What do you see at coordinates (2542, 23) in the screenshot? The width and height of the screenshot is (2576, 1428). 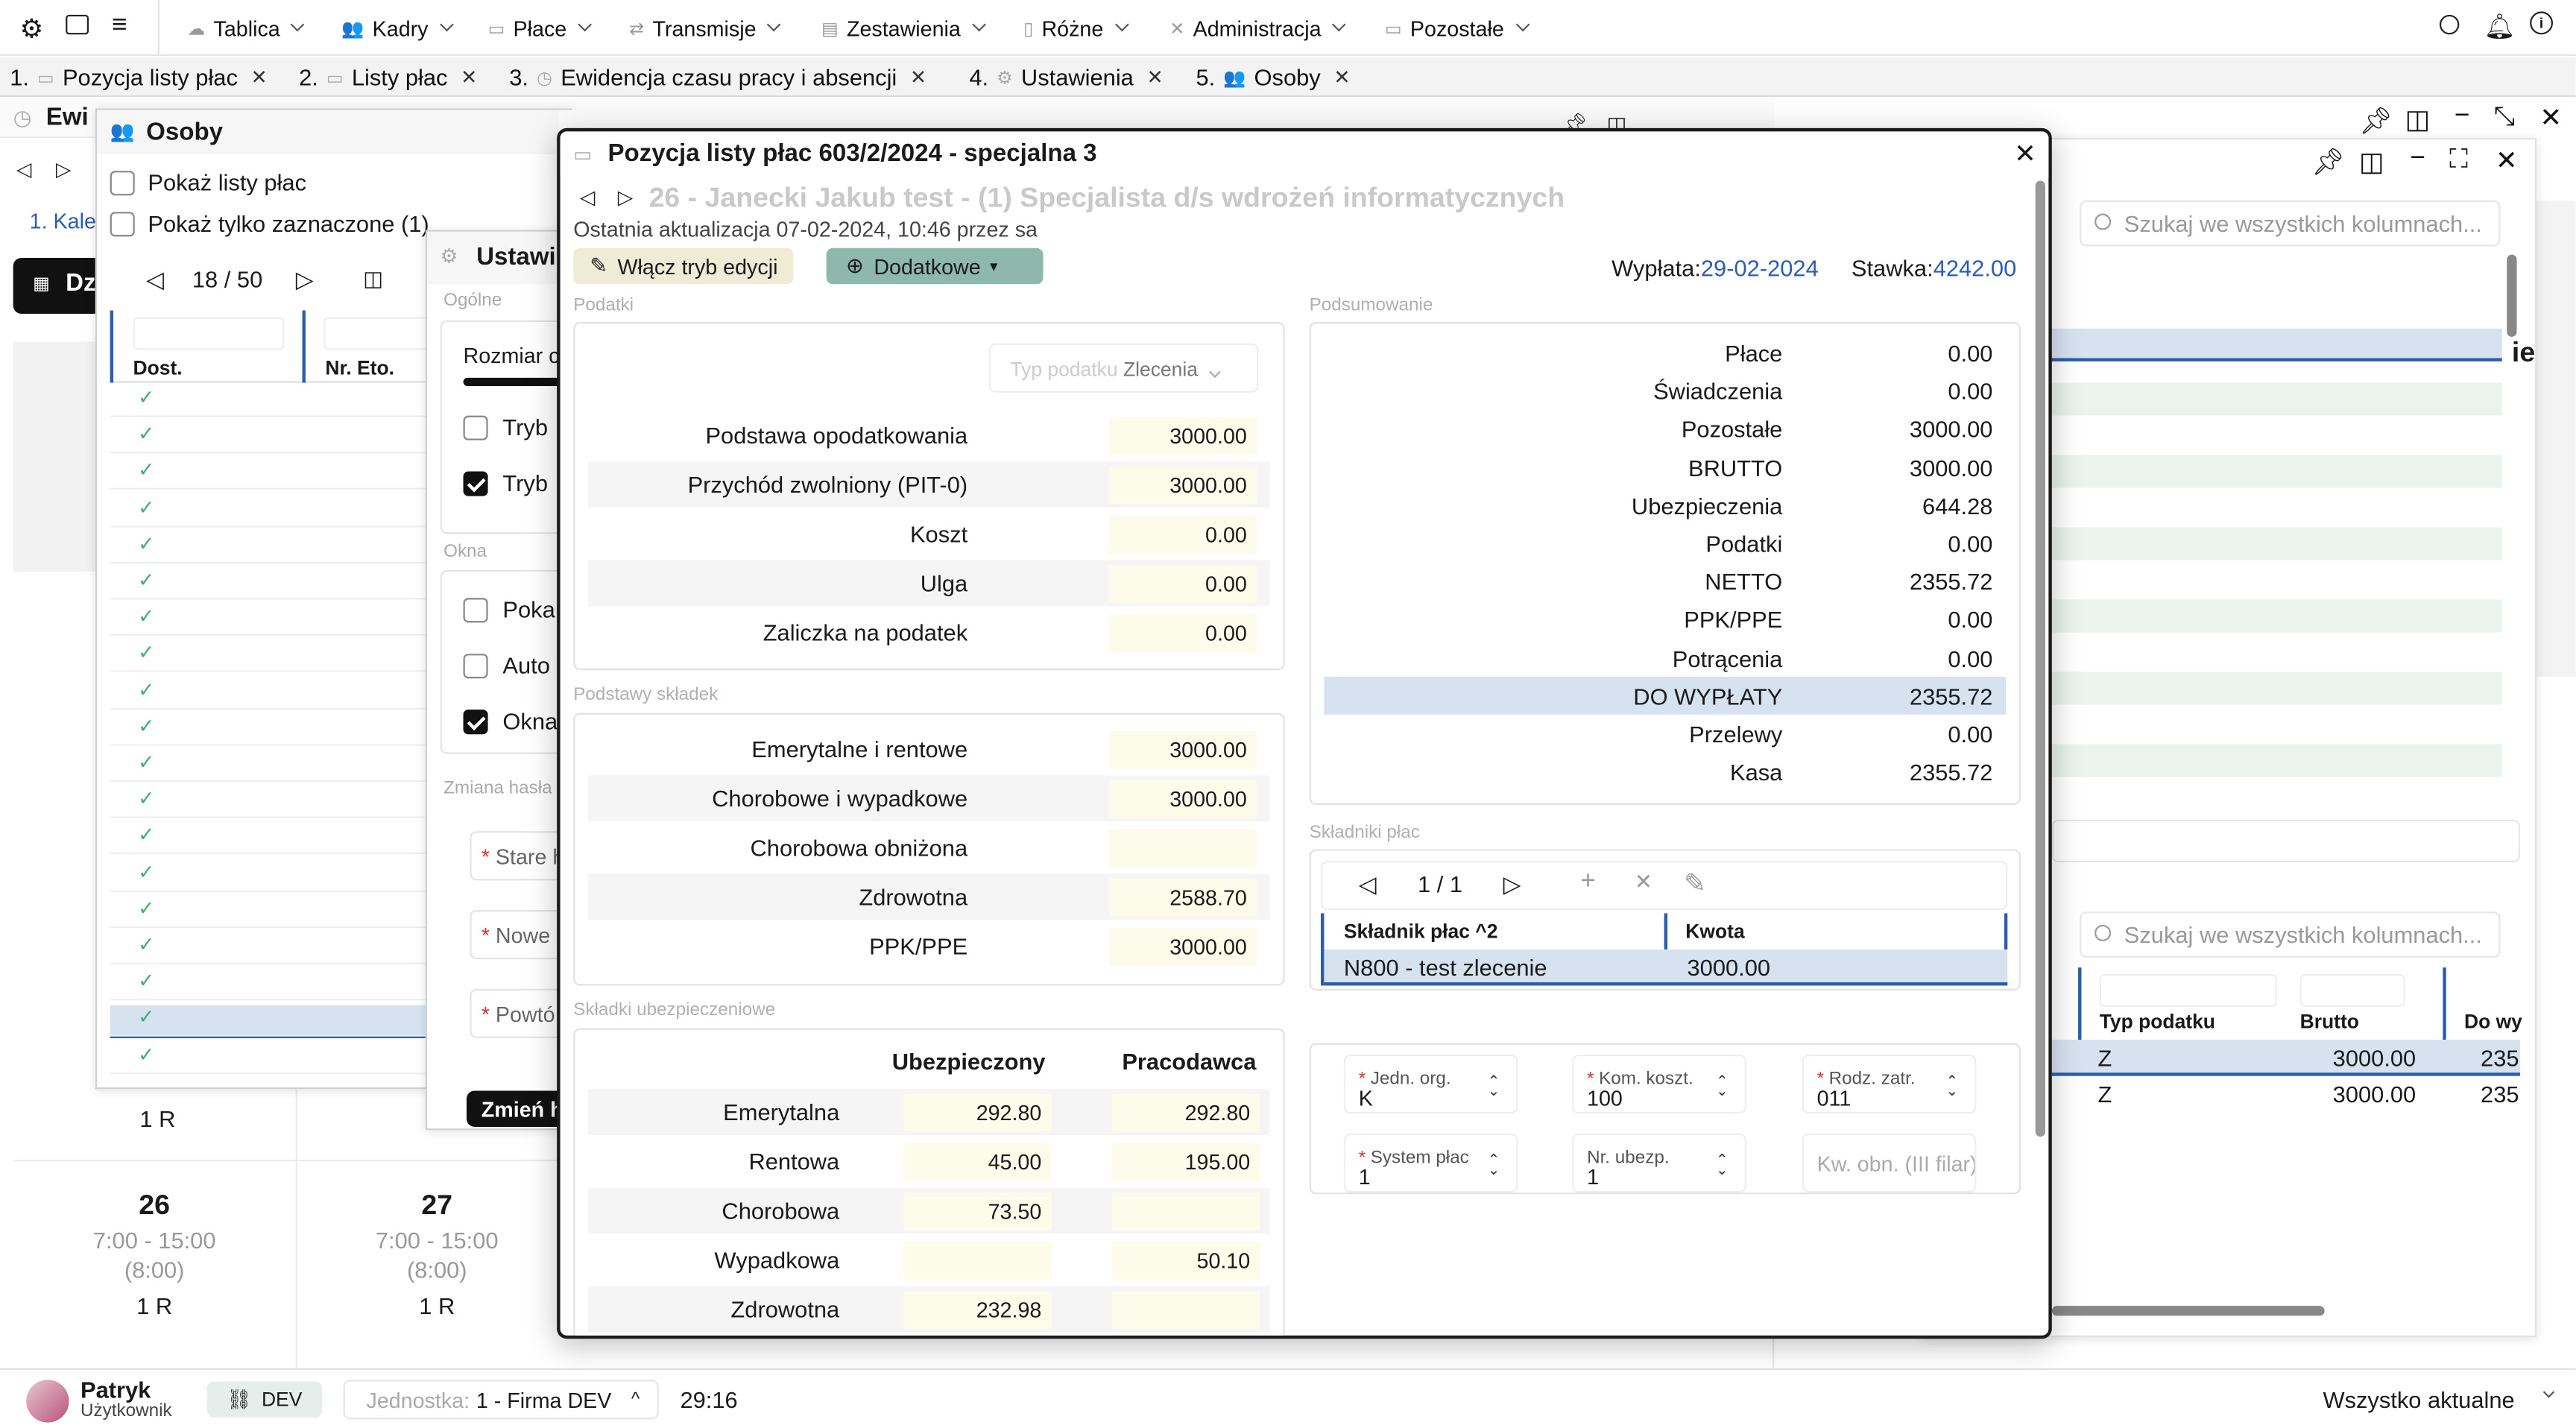 I see `info-icon: i` at bounding box center [2542, 23].